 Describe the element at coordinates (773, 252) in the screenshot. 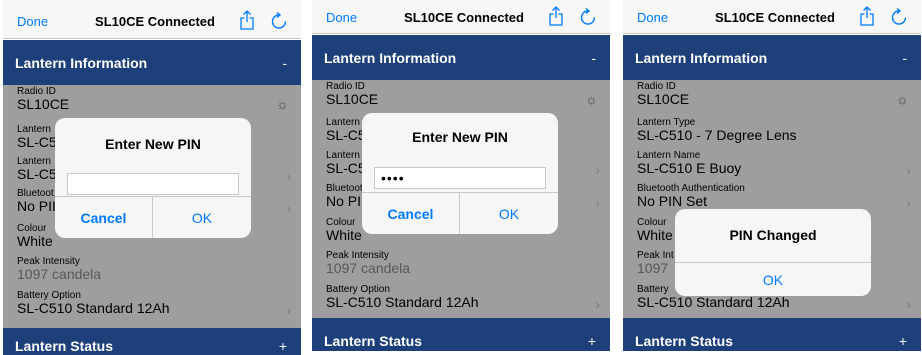

I see `pin-changed-dialog: PIN Changed OK` at that location.